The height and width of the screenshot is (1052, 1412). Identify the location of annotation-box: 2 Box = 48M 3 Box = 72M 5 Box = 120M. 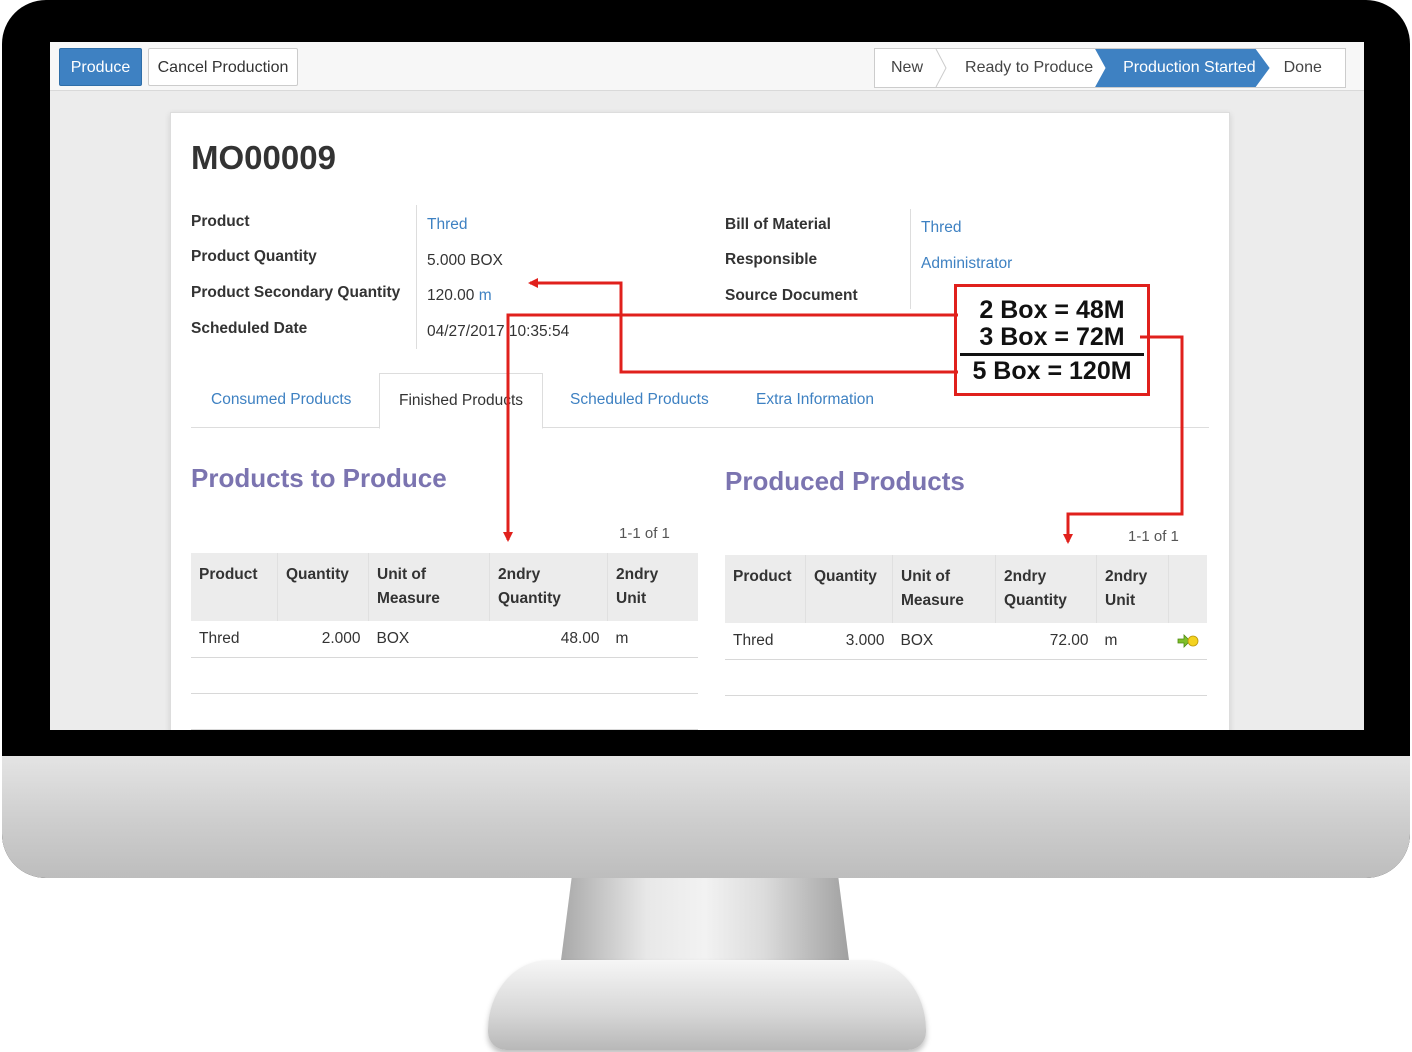
(1052, 340).